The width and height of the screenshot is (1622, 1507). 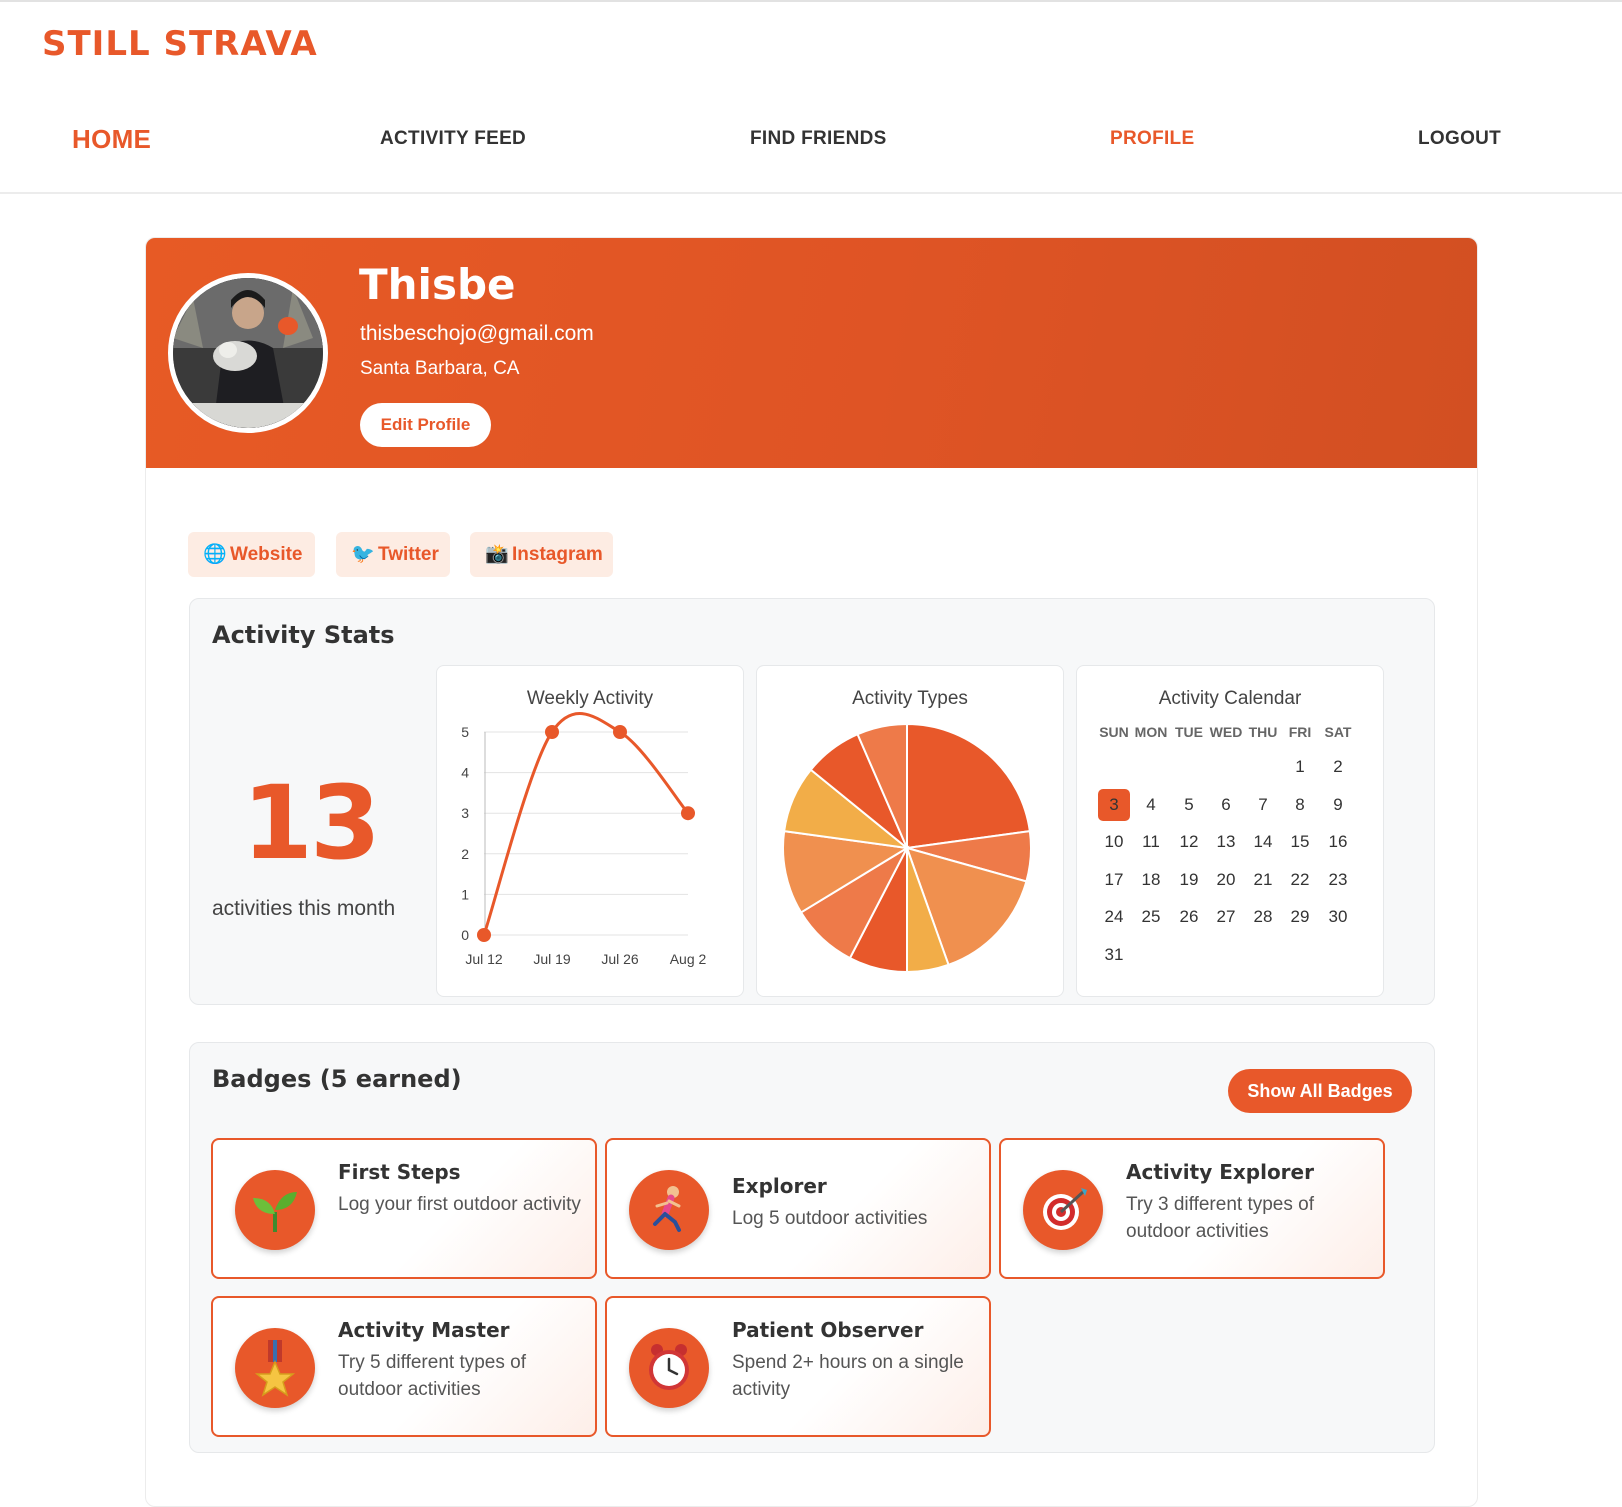 What do you see at coordinates (337, 1079) in the screenshot?
I see `badges-title: Badges (5 earned)` at bounding box center [337, 1079].